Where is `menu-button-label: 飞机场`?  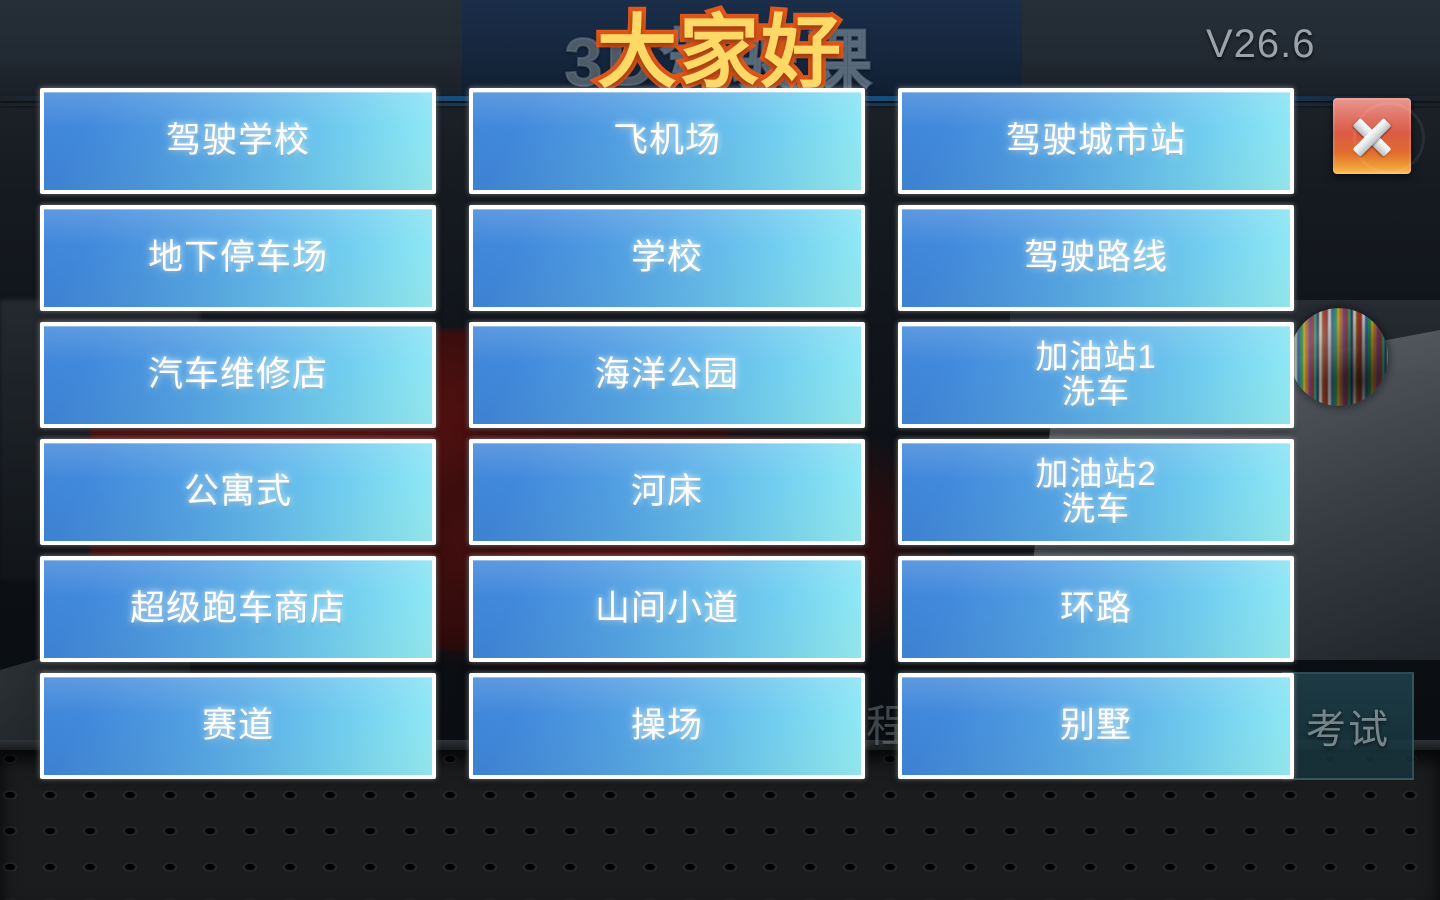 menu-button-label: 飞机场 is located at coordinates (666, 141).